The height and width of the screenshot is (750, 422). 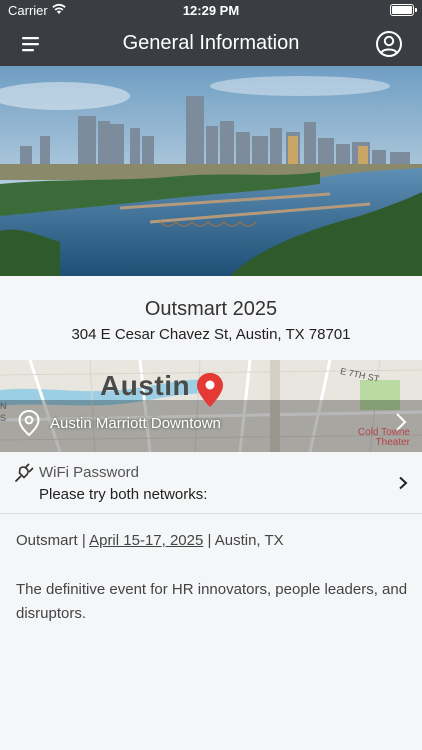 I want to click on chevron-right-icon, so click(x=403, y=483).